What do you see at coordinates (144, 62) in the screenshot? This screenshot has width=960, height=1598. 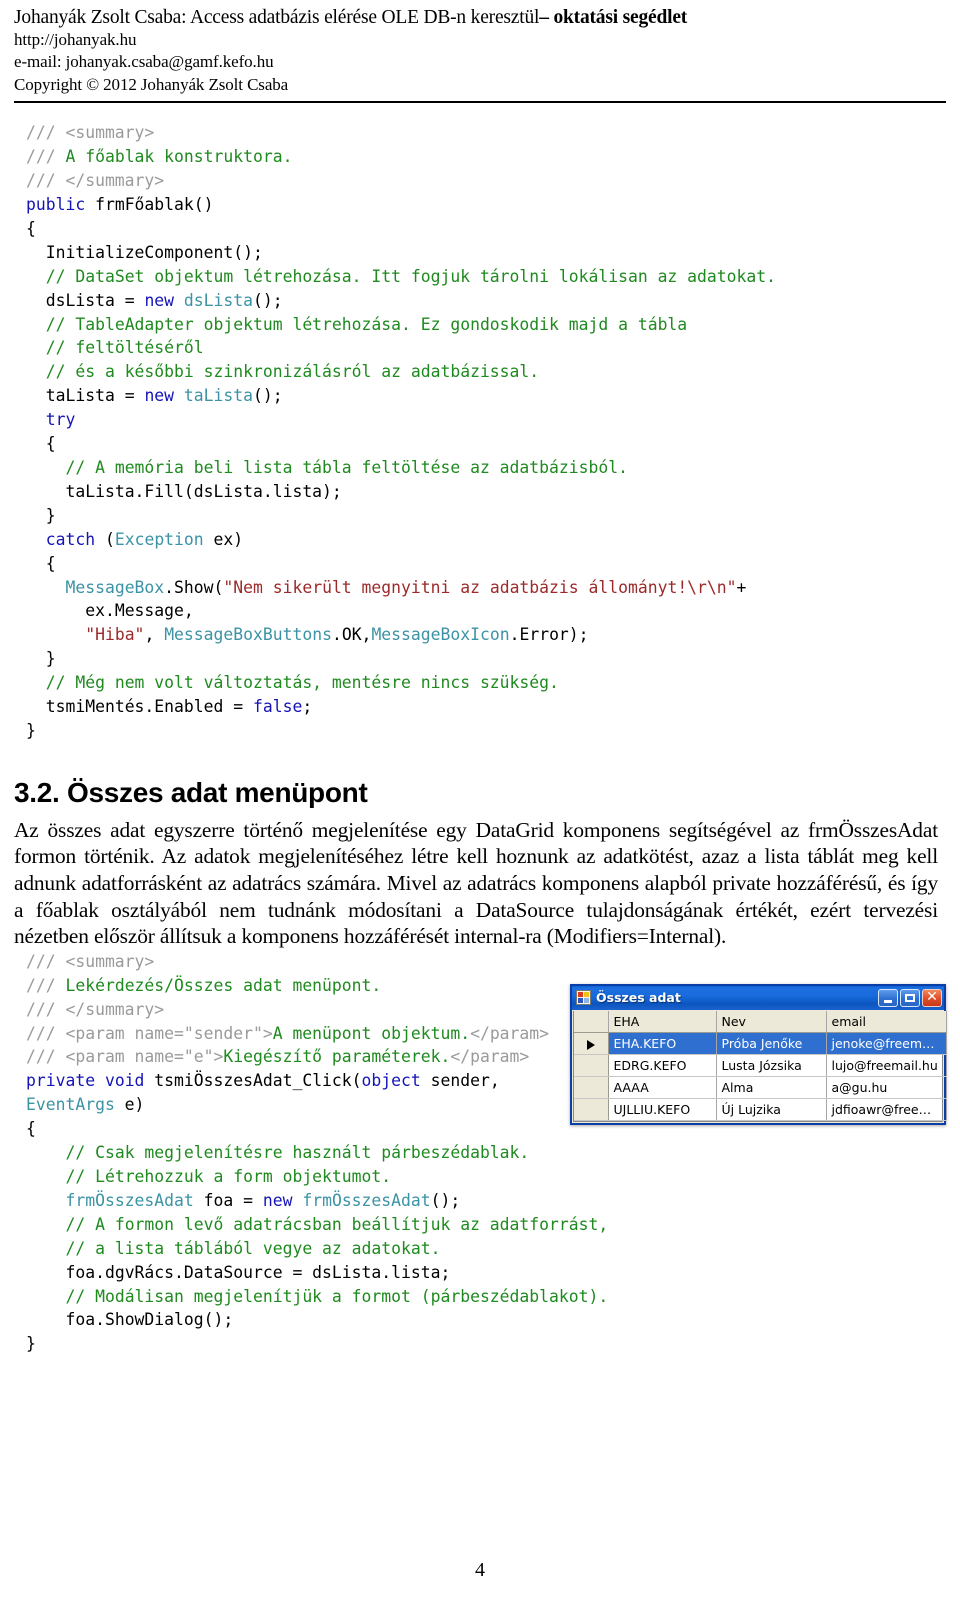 I see `header-email: e-mail: johanyak.csaba@gamf.kefo.hu` at bounding box center [144, 62].